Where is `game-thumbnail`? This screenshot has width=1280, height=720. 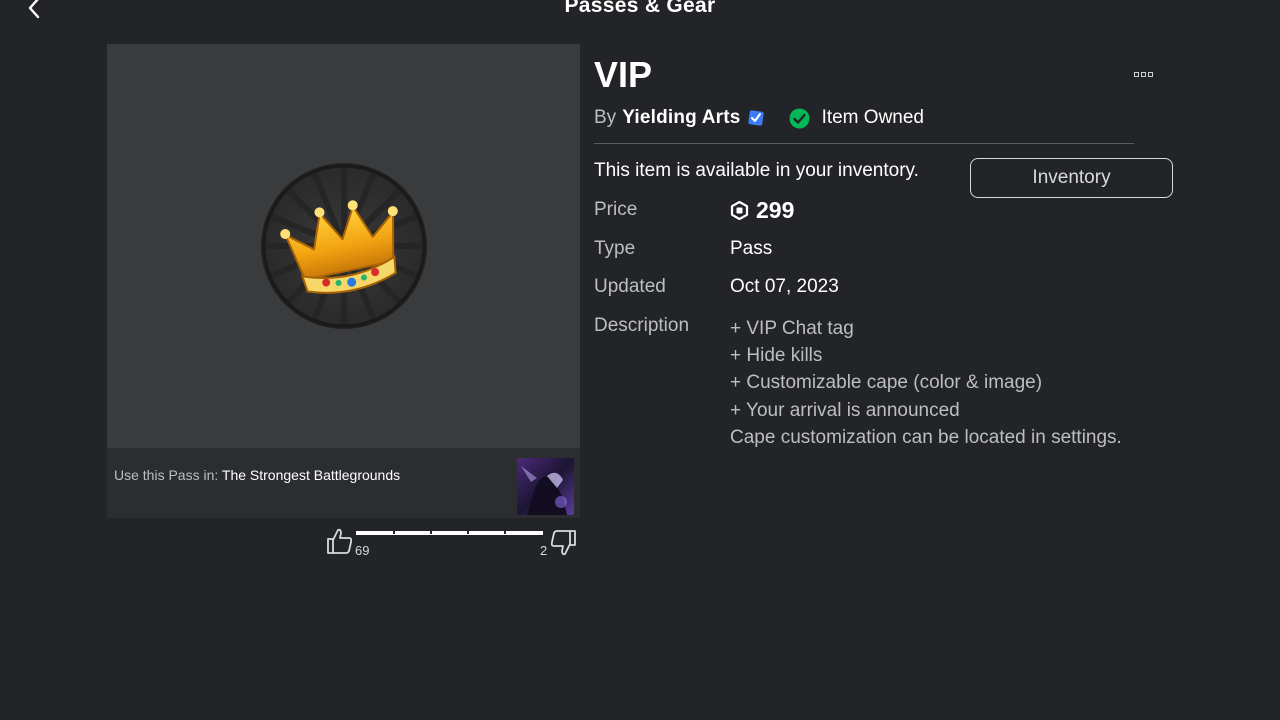 game-thumbnail is located at coordinates (545, 486).